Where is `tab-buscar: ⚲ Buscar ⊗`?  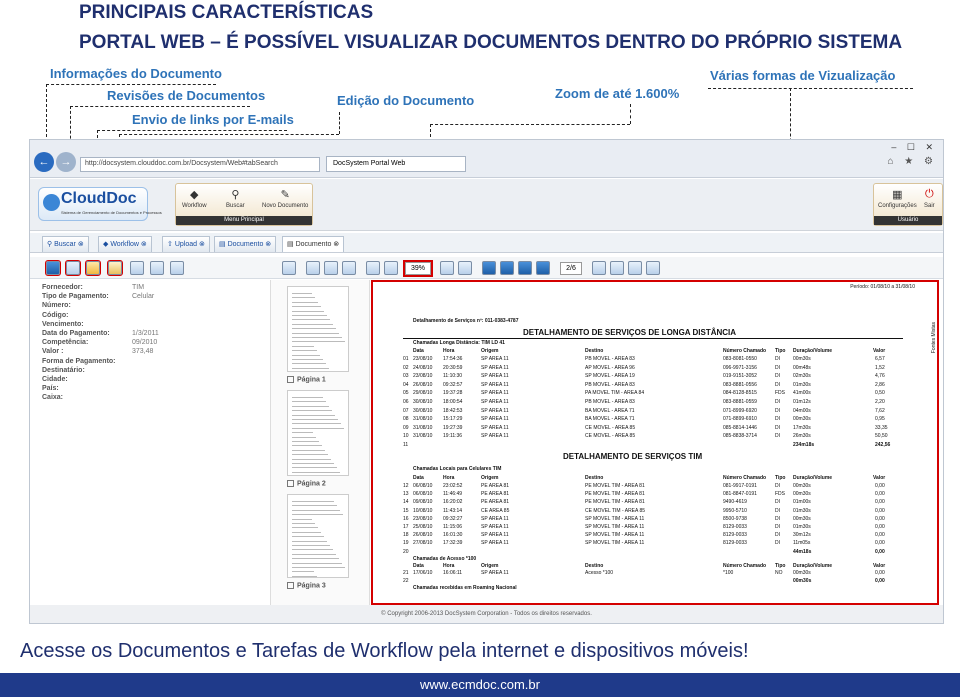 tab-buscar: ⚲ Buscar ⊗ is located at coordinates (65, 244).